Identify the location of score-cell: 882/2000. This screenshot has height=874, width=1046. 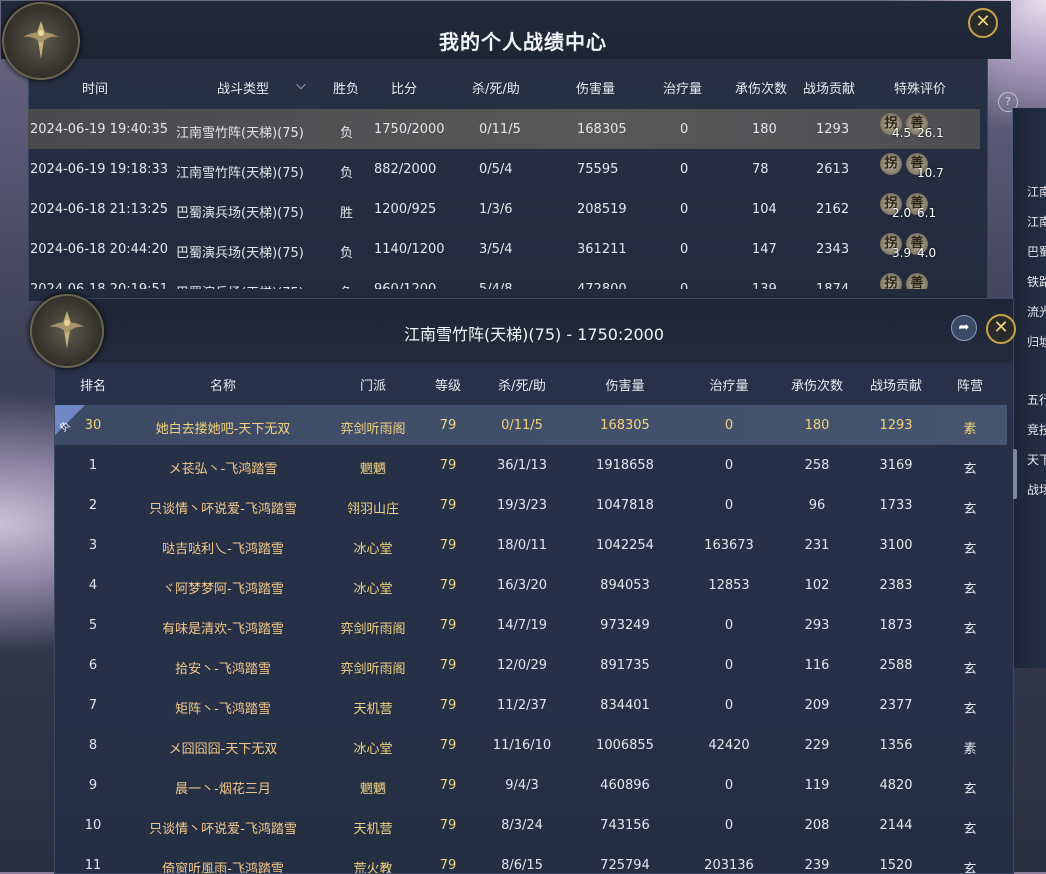
(405, 169).